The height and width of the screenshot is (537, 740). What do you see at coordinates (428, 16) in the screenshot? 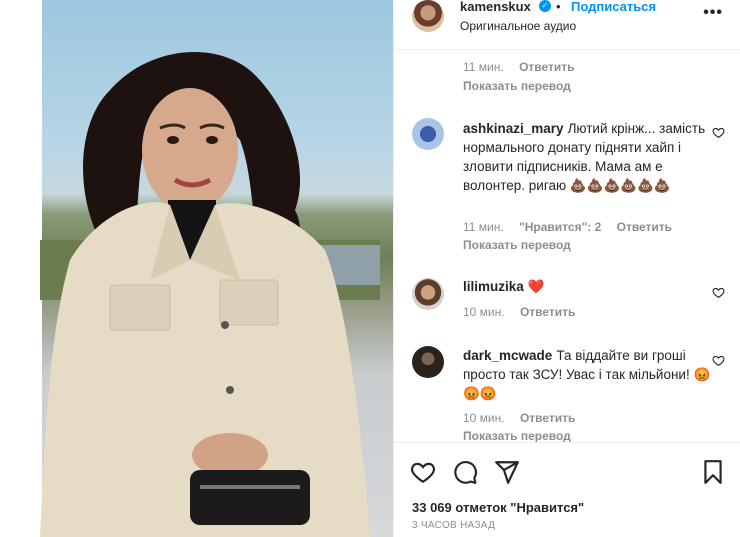
I see `author-avatar` at bounding box center [428, 16].